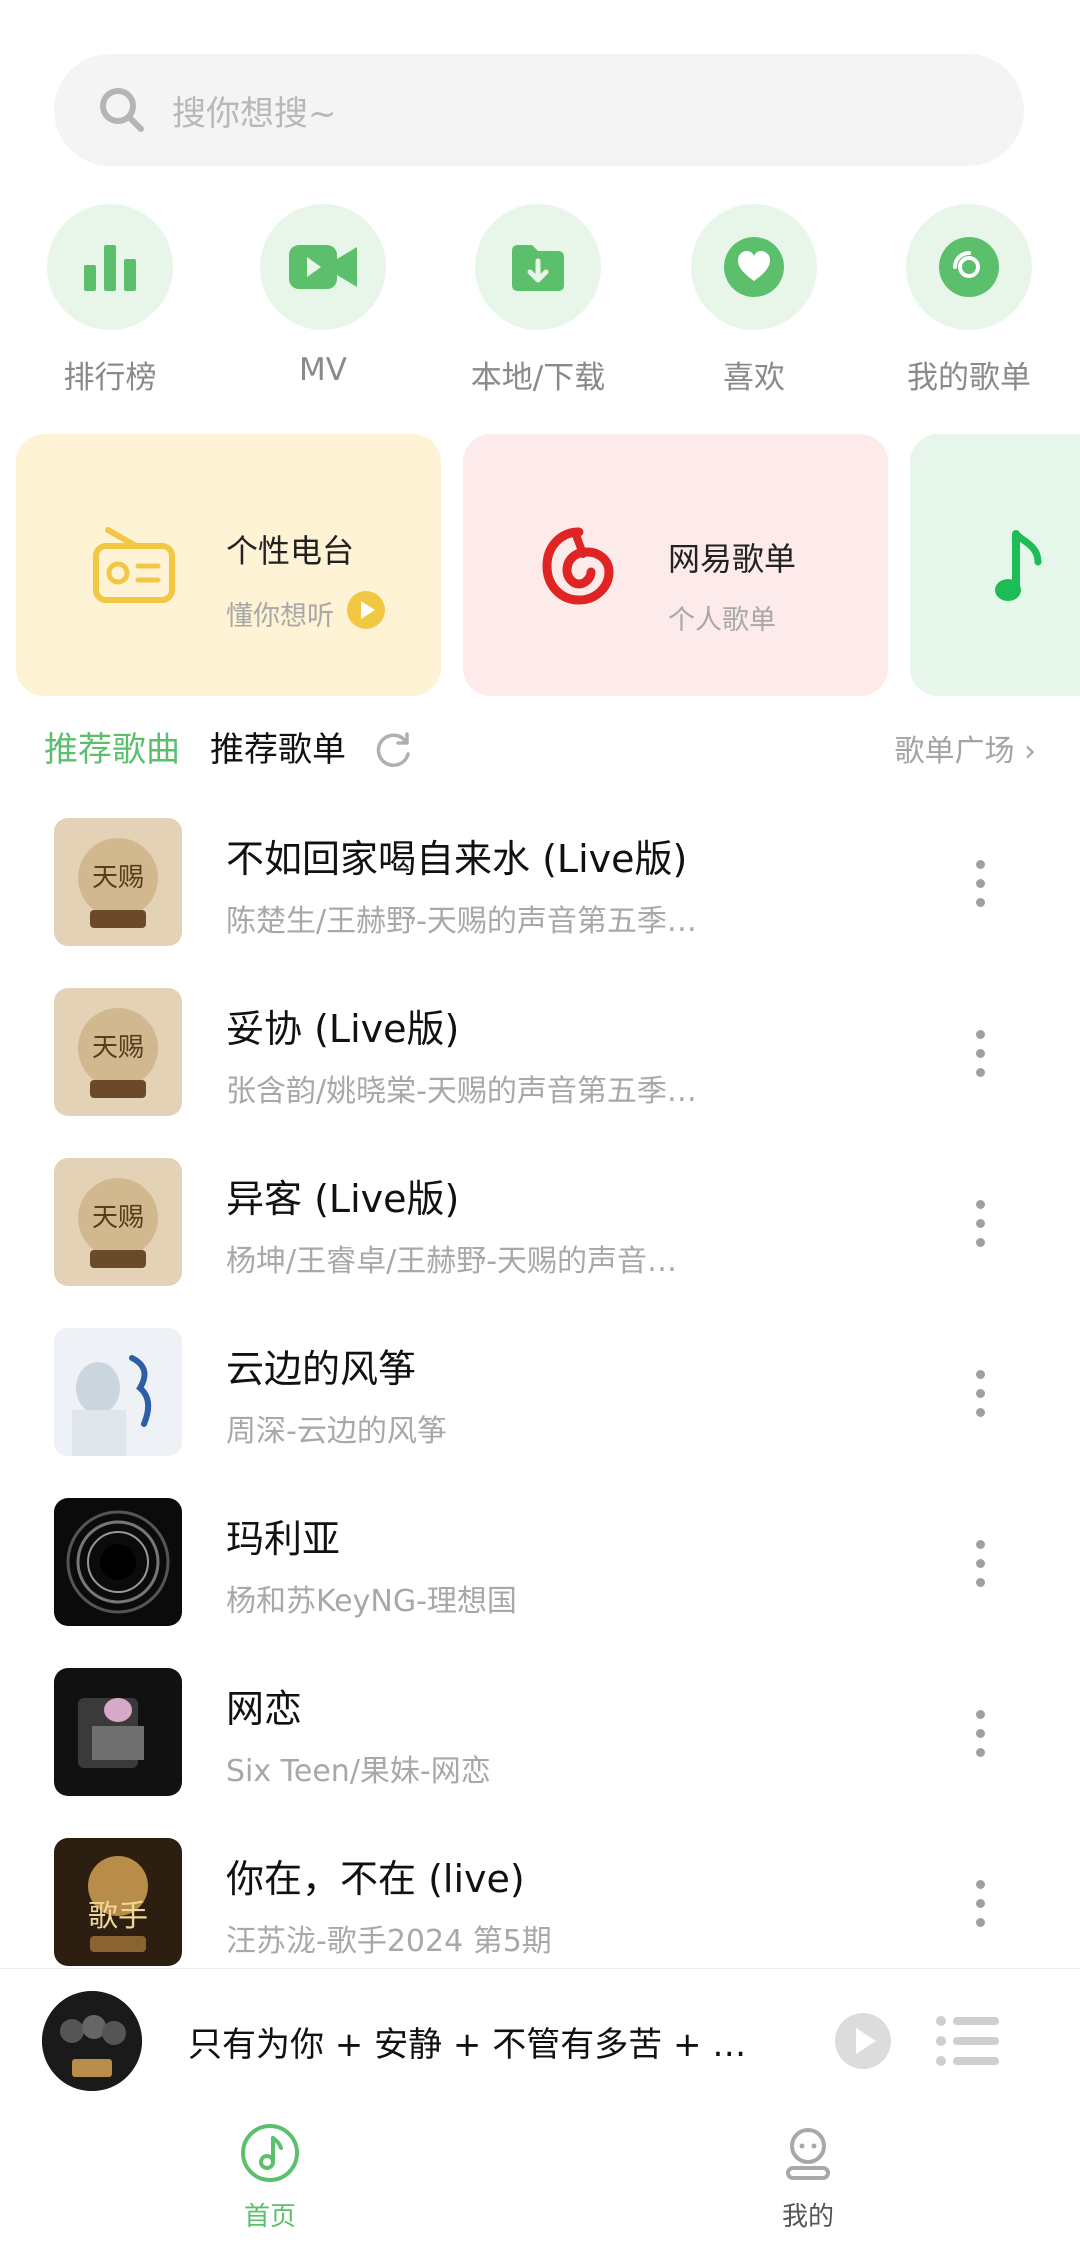 This screenshot has height=2246, width=1080. What do you see at coordinates (134, 565) in the screenshot?
I see `radio-icon` at bounding box center [134, 565].